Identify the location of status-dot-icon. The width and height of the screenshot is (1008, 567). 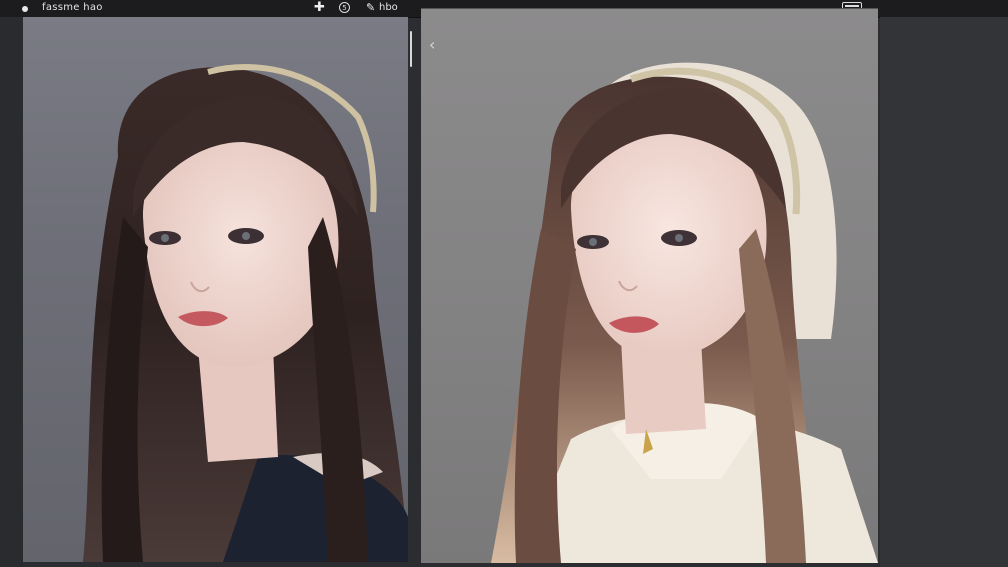
(25, 9).